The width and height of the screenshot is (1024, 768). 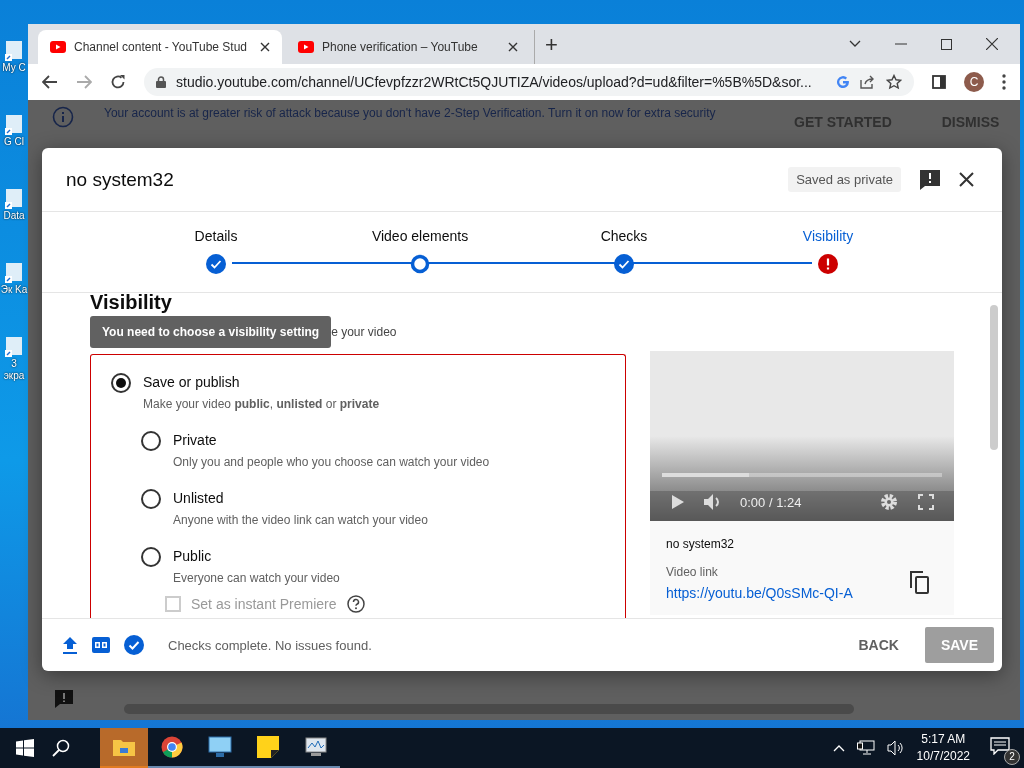 What do you see at coordinates (211, 332) in the screenshot?
I see `tooltip: You need to choose a visibility setting` at bounding box center [211, 332].